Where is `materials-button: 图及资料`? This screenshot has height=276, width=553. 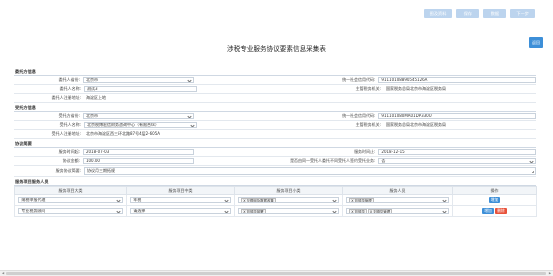
materials-button: 图及资料 is located at coordinates (438, 13).